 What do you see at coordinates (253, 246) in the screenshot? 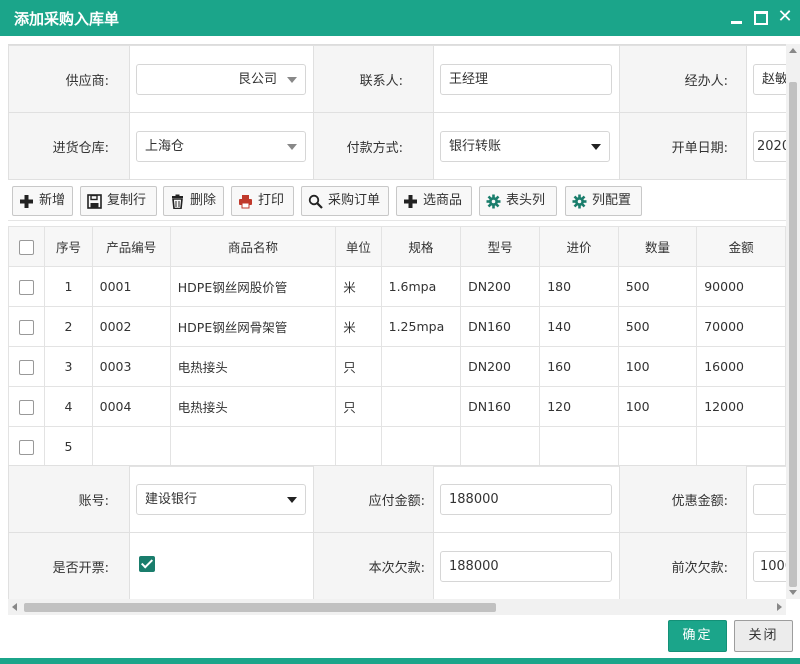
I see `col-header-name: 商品名称` at bounding box center [253, 246].